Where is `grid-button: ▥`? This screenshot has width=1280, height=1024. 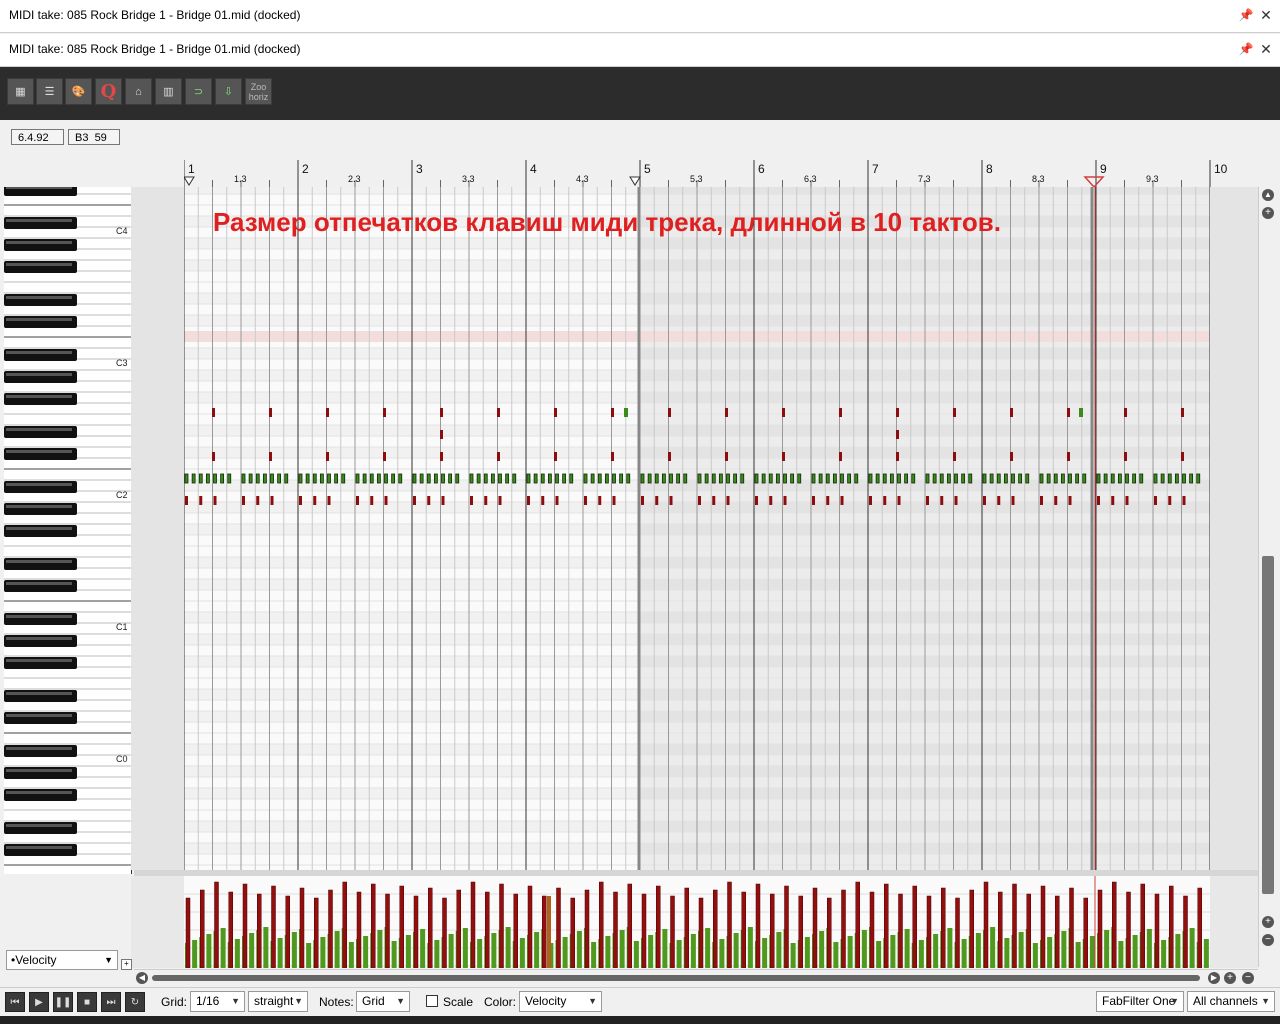 grid-button: ▥ is located at coordinates (168, 91).